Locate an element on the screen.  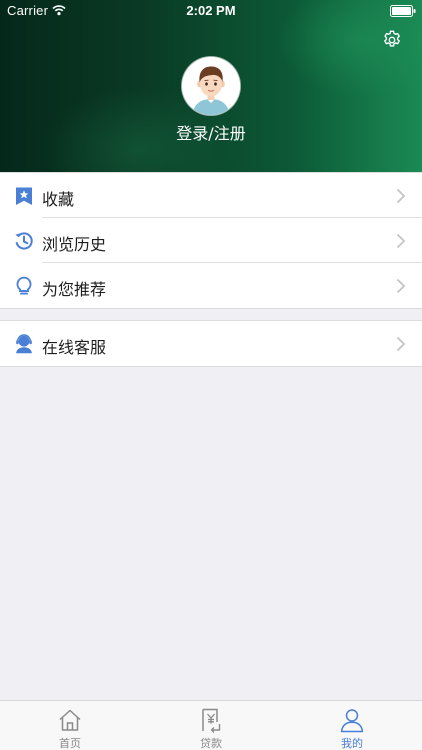
tab-mine: 我的 is located at coordinates (352, 725).